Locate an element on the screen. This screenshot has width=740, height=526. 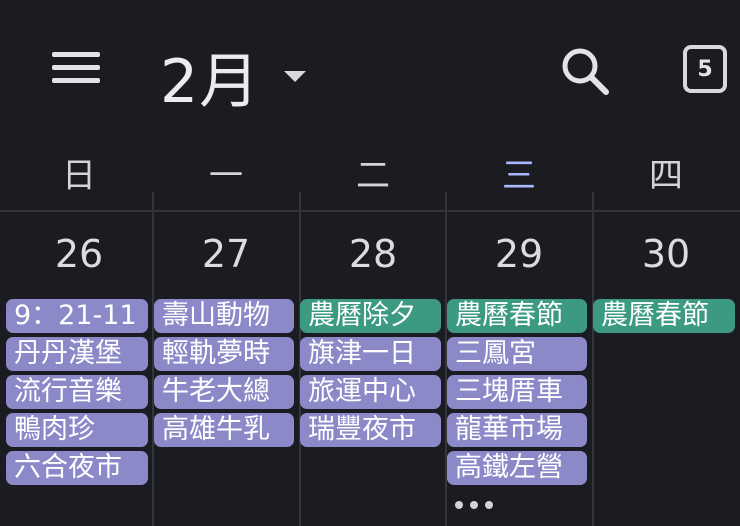
event-chip: 壽山動物 is located at coordinates (224, 316).